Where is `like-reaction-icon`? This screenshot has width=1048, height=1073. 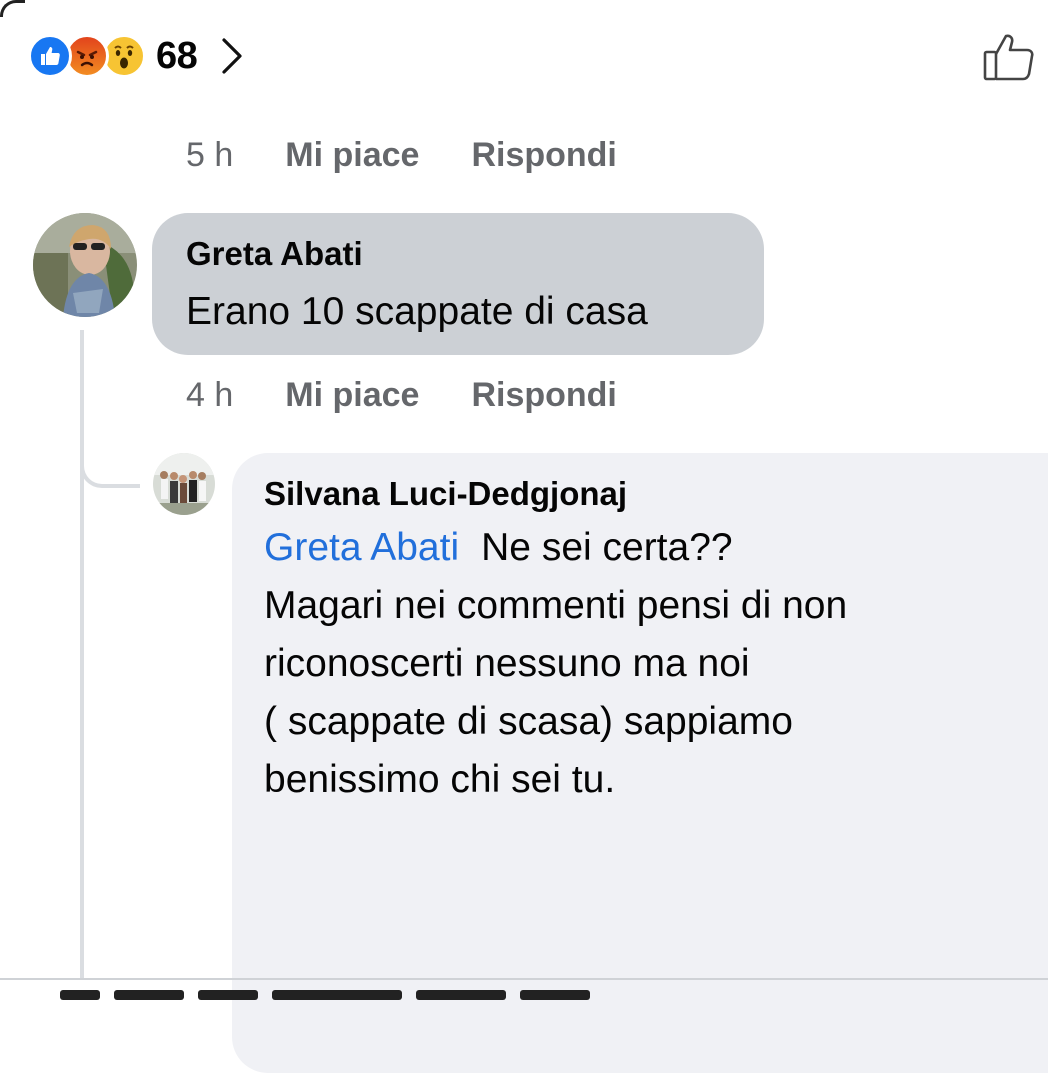 like-reaction-icon is located at coordinates (50, 56).